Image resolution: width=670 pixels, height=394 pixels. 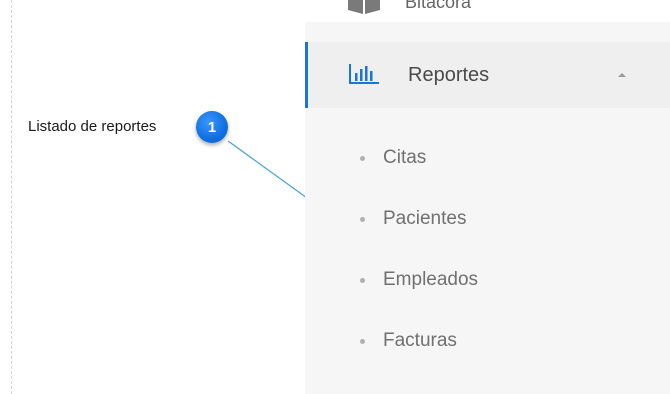 I want to click on book-icon, so click(x=364, y=10).